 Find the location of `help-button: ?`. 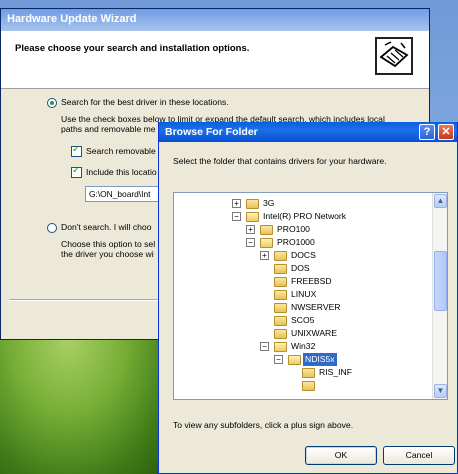

help-button: ? is located at coordinates (427, 132).